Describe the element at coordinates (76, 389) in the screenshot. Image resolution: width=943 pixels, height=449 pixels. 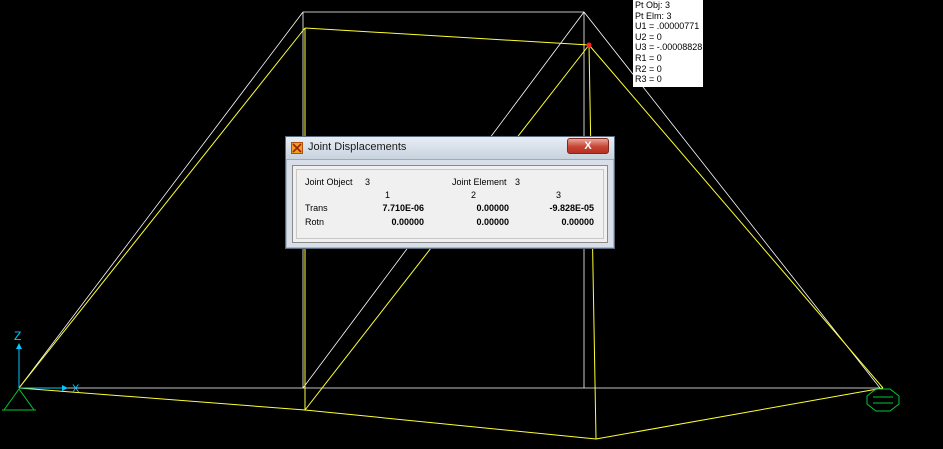
I see `x-axis-label: X` at that location.